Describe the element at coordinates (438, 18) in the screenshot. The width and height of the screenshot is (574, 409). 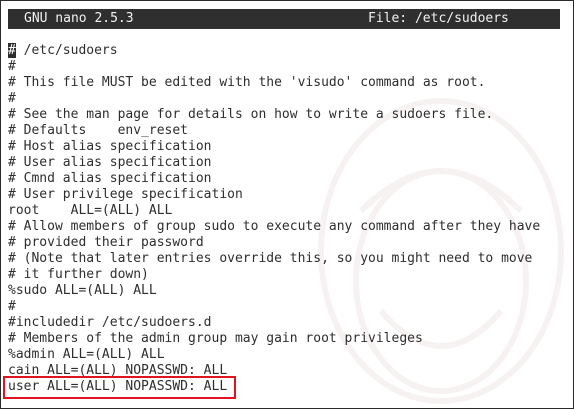
I see `file-title: File: /etc/sudoers` at that location.